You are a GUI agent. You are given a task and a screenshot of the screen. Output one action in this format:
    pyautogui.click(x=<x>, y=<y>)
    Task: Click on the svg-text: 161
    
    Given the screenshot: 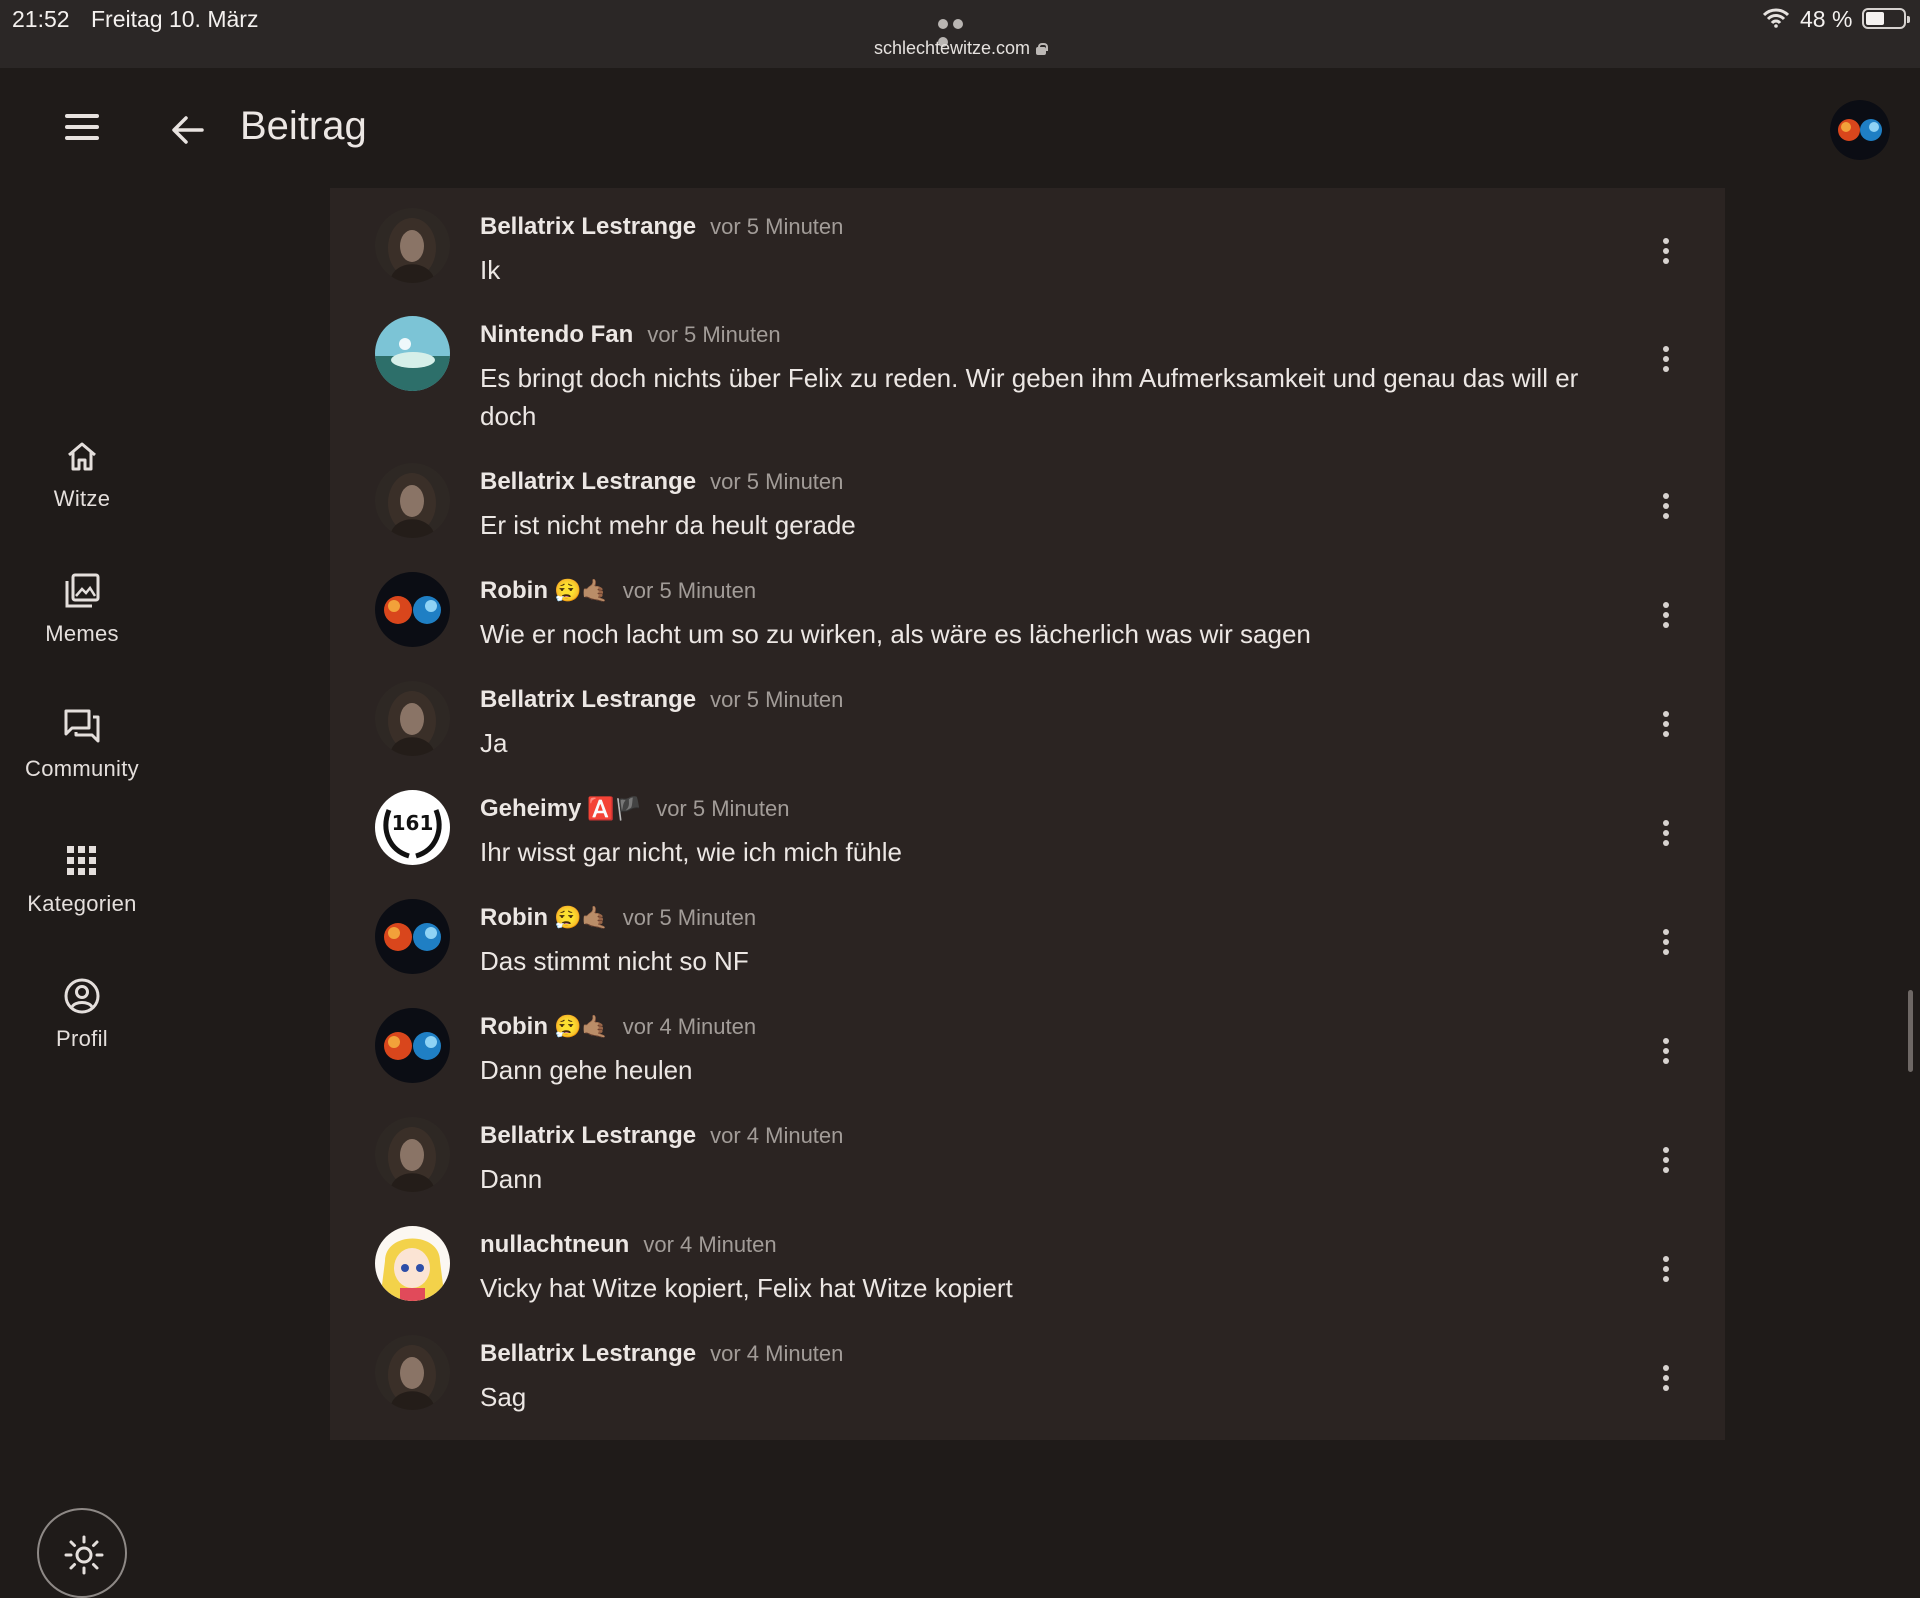 What is the action you would take?
    pyautogui.click(x=413, y=823)
    